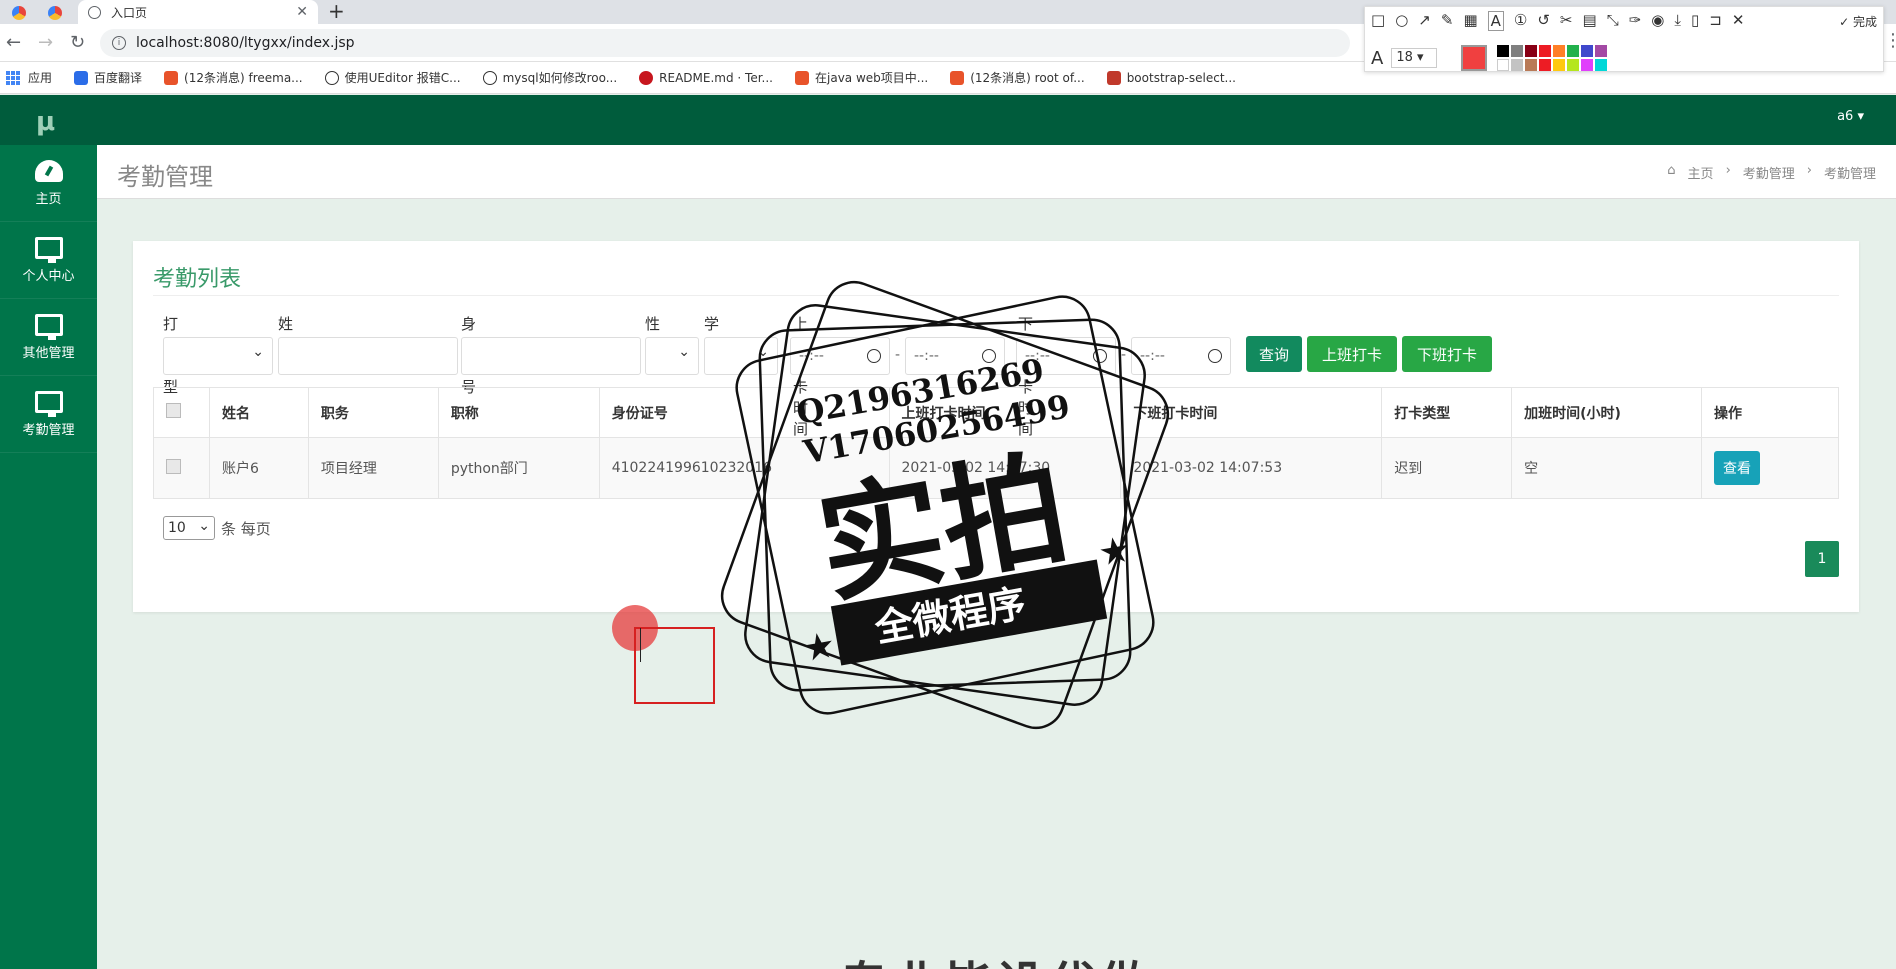 The width and height of the screenshot is (1896, 969). Describe the element at coordinates (368, 356) in the screenshot. I see `name-input` at that location.